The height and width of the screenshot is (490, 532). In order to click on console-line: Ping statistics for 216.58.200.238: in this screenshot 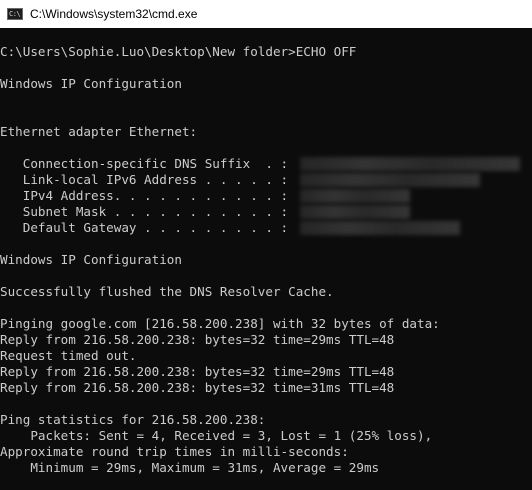, I will do `click(266, 420)`.